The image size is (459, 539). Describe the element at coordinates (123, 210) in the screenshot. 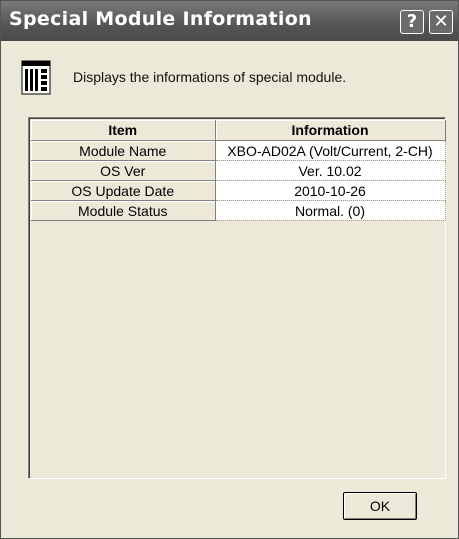

I see `row-item-module-status: Module Status` at that location.